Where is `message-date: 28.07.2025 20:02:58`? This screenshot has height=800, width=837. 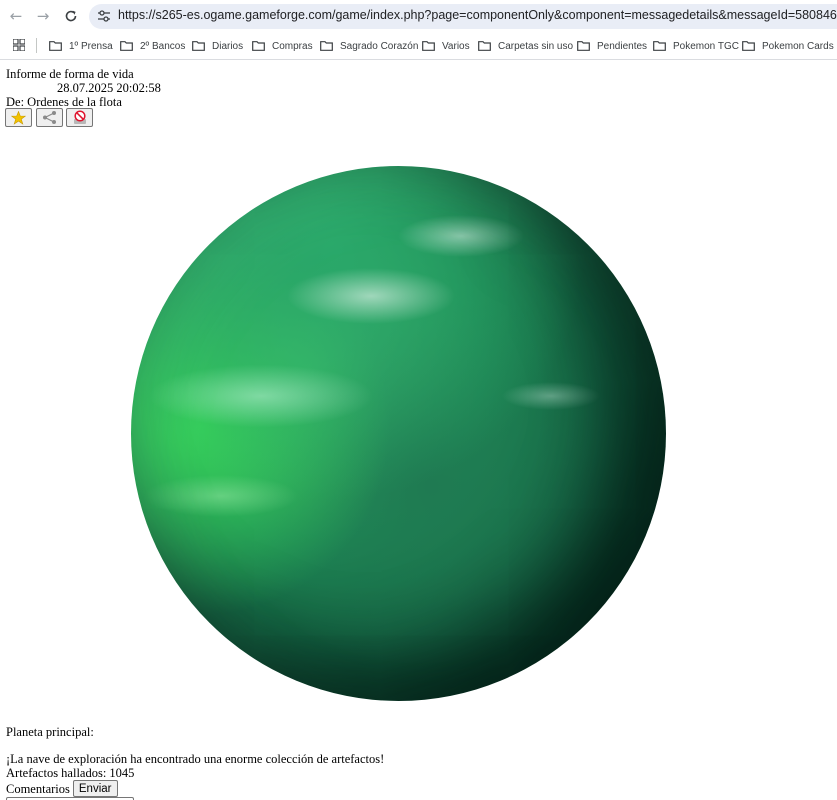
message-date: 28.07.2025 20:02:58 is located at coordinates (109, 88).